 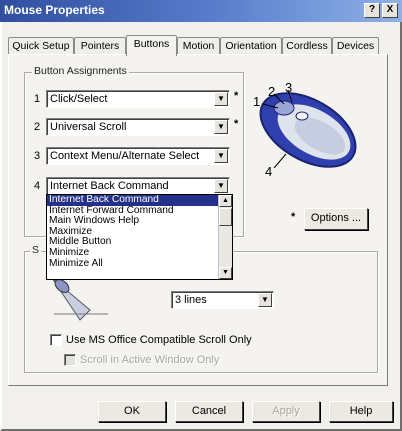 I want to click on ok-label: OK, so click(x=132, y=411).